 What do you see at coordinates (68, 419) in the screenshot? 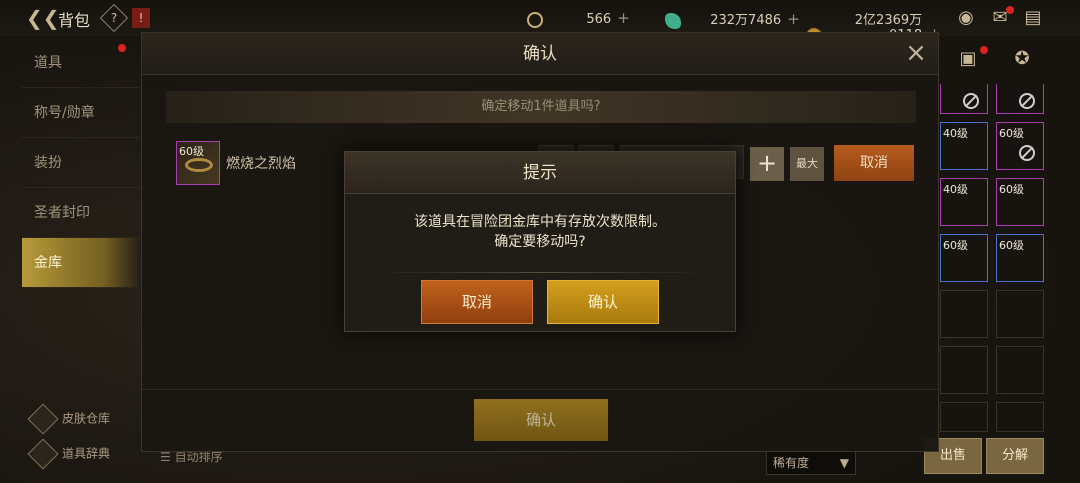
I see `skin-storage-button: 皮肤仓库` at bounding box center [68, 419].